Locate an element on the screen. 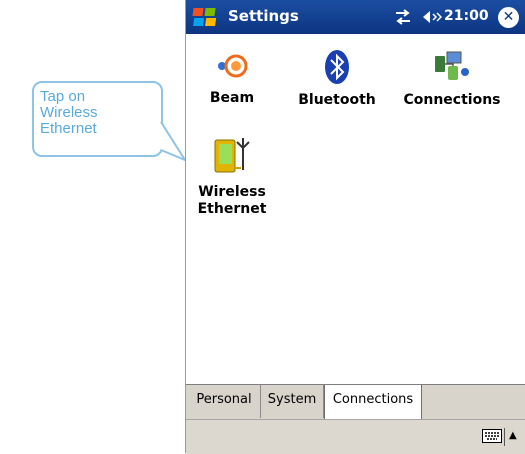 The height and width of the screenshot is (454, 525). callout-line-1: Tap on is located at coordinates (63, 96).